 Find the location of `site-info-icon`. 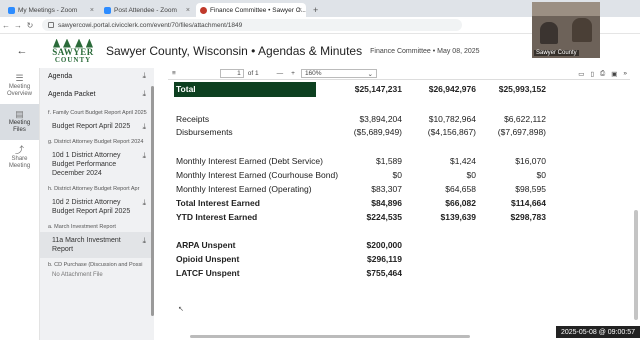

site-info-icon is located at coordinates (51, 25).